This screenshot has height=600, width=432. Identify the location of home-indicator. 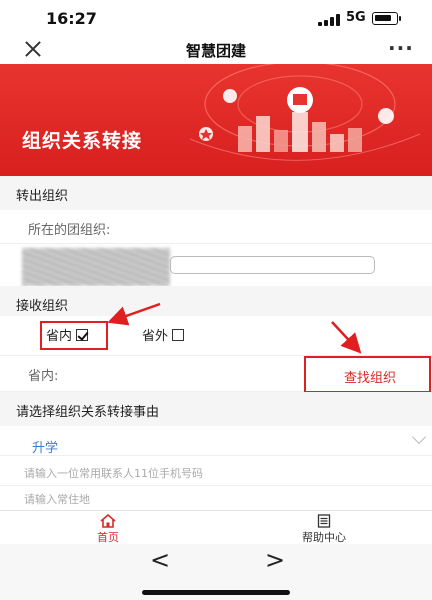
(216, 592).